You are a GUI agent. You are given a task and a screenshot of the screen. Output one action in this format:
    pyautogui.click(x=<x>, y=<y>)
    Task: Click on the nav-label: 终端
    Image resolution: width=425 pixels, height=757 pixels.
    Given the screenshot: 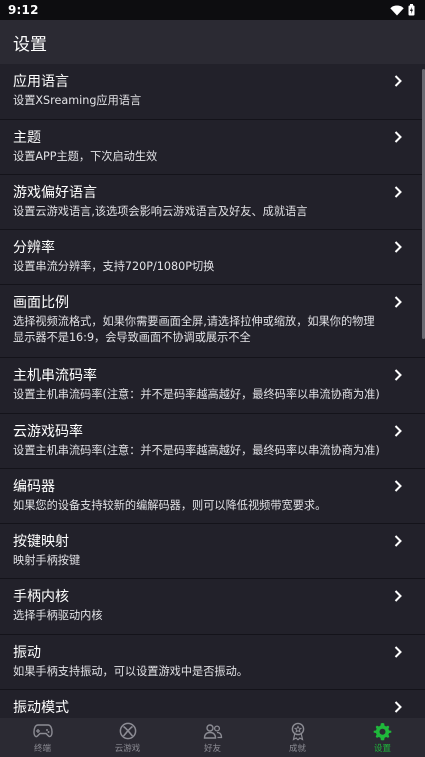 What is the action you would take?
    pyautogui.click(x=42, y=749)
    